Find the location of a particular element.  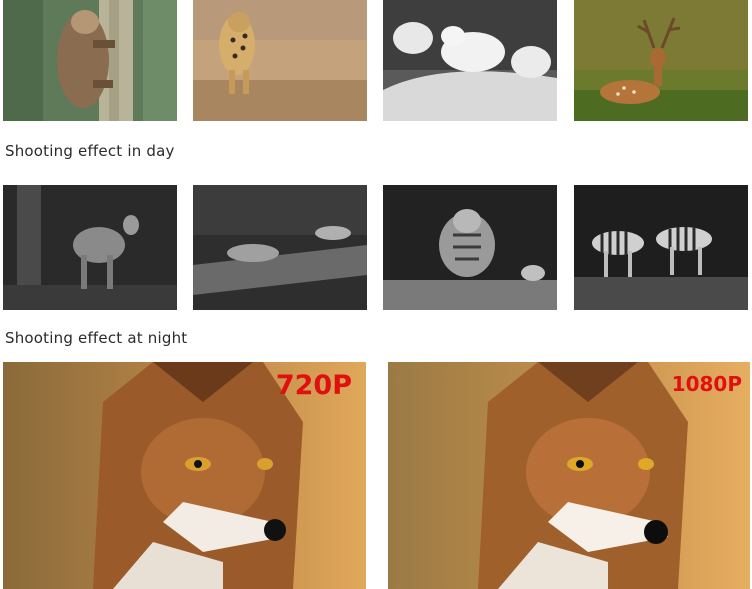

resolution-label-720p: 720P is located at coordinates (313, 385).